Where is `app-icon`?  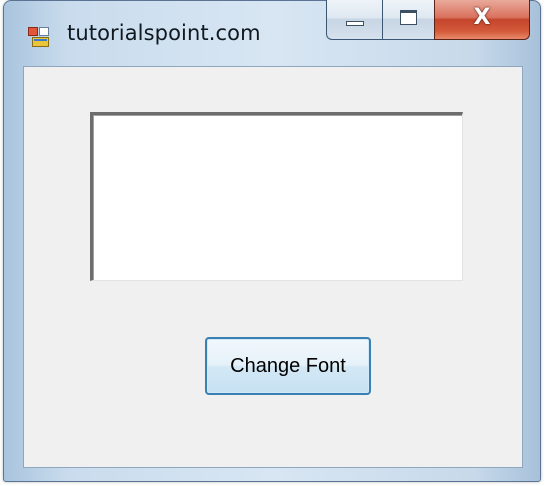
app-icon is located at coordinates (39, 37).